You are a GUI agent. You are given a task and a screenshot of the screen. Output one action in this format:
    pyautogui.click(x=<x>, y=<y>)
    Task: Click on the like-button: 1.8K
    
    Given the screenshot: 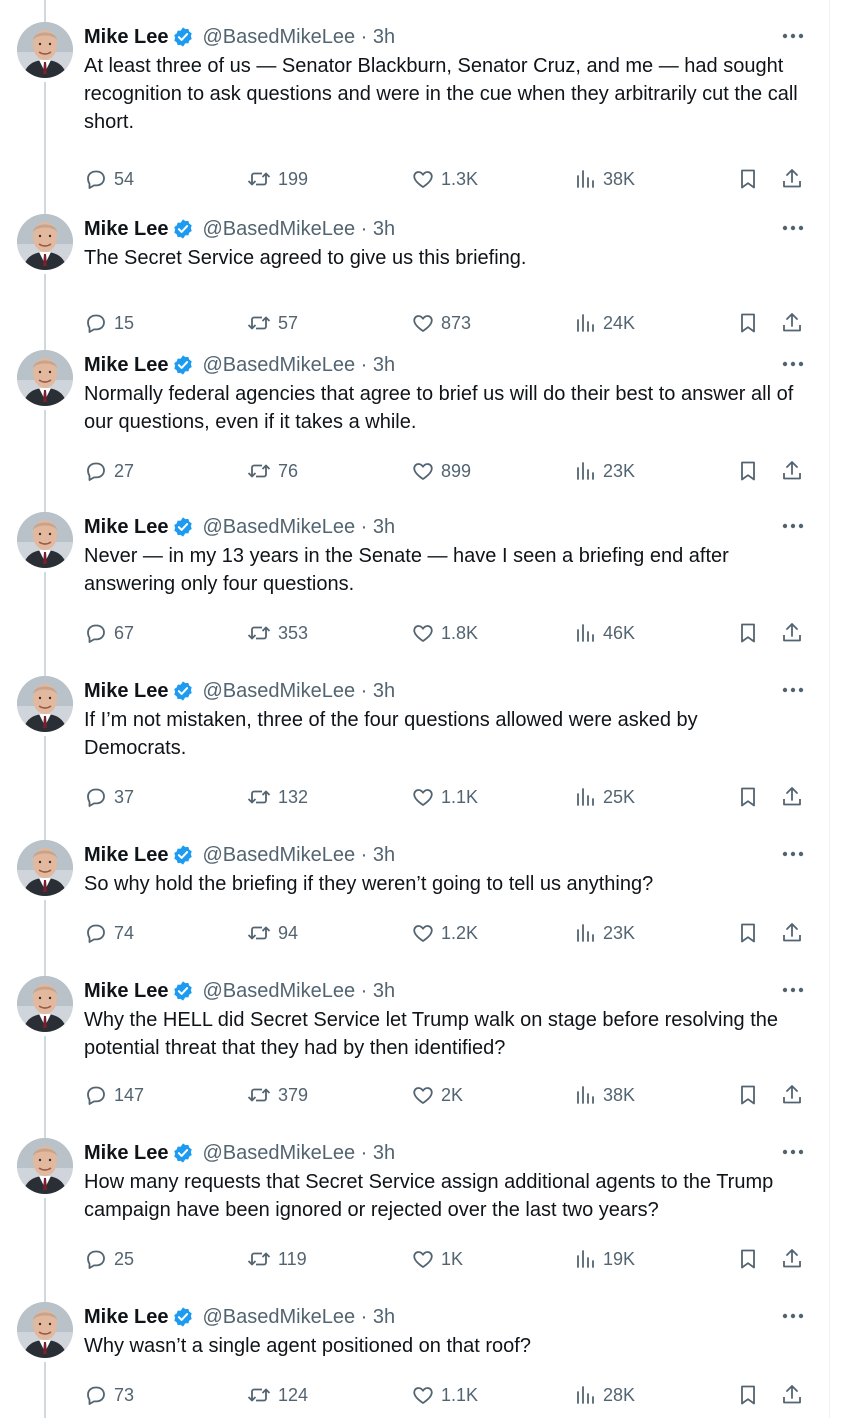 What is the action you would take?
    pyautogui.click(x=444, y=633)
    